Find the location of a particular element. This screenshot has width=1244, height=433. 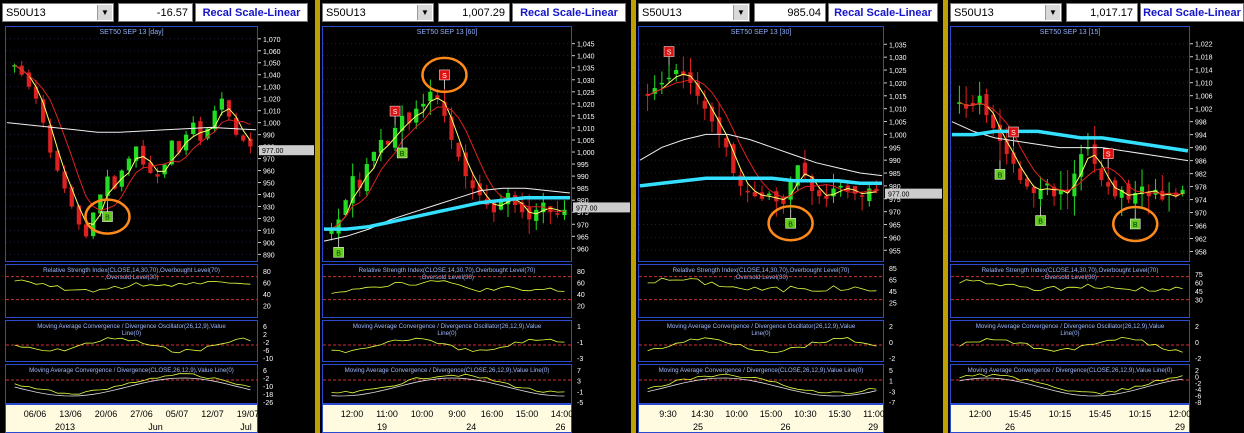

macd-osc-tick-label: -6 is located at coordinates (266, 351).